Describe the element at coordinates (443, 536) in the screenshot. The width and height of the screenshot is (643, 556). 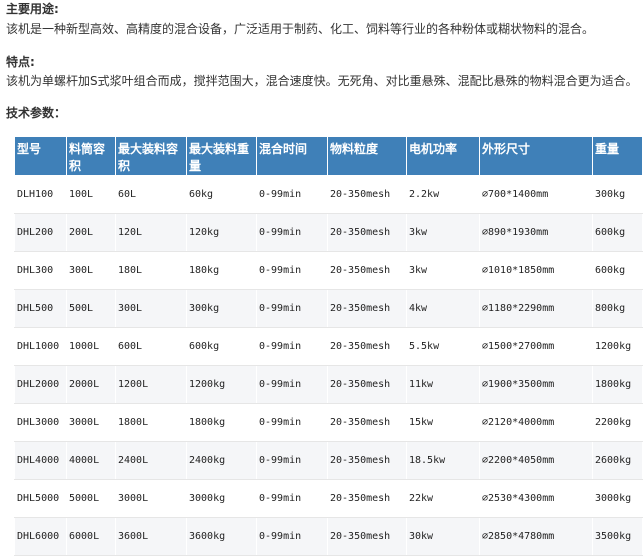
I see `cell-motor-power: 30kw` at that location.